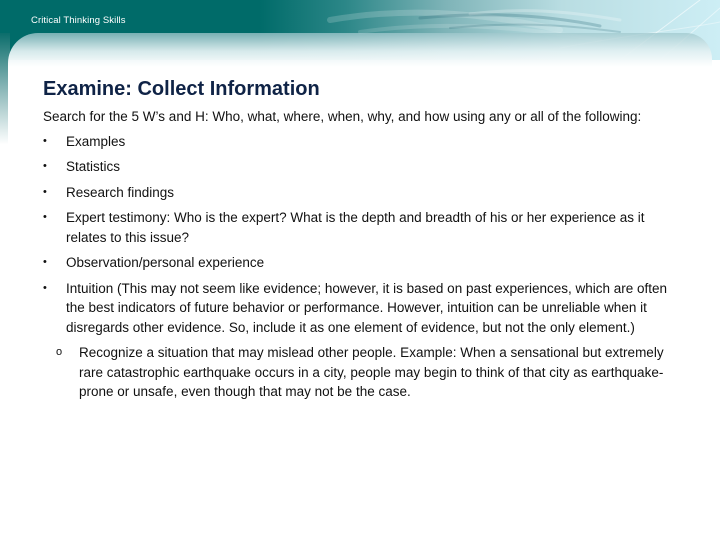  What do you see at coordinates (363, 167) in the screenshot?
I see `list-item: • Statistics` at bounding box center [363, 167].